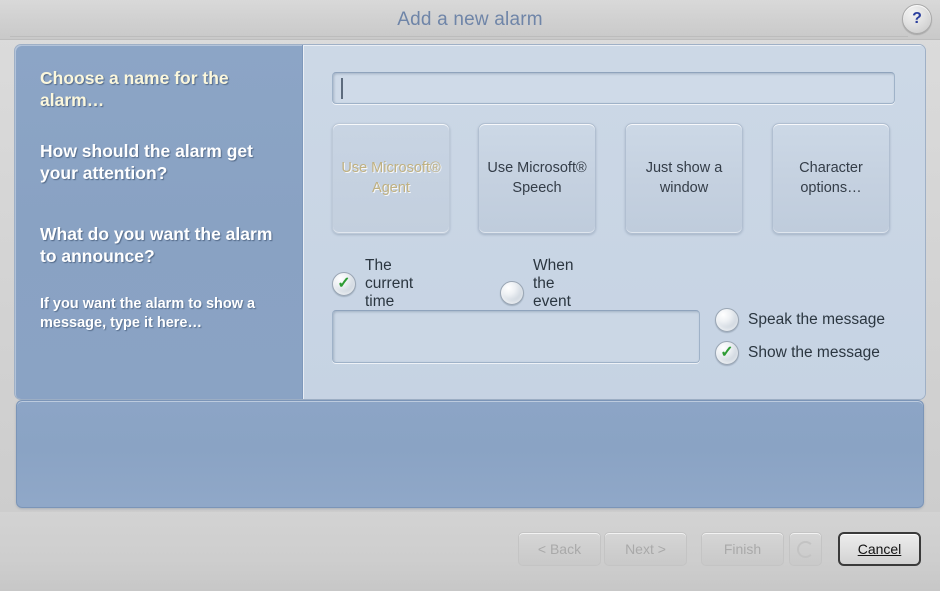 The image size is (940, 591). I want to click on finish-button: Finish, so click(742, 549).